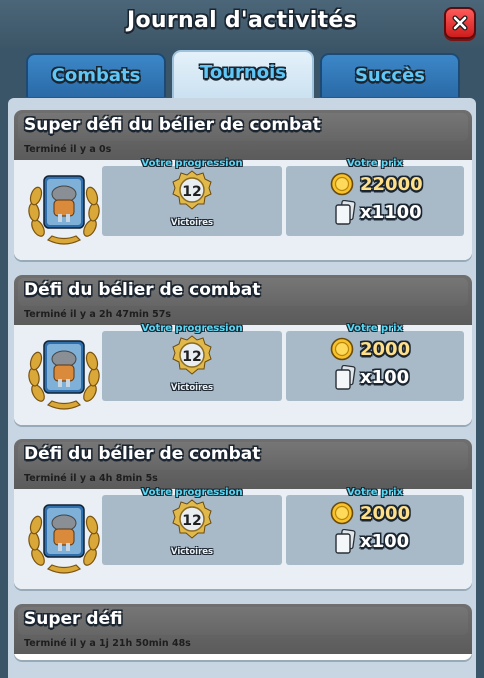 The image size is (484, 678). I want to click on finished-time: Terminé il y a 0s, so click(68, 149).